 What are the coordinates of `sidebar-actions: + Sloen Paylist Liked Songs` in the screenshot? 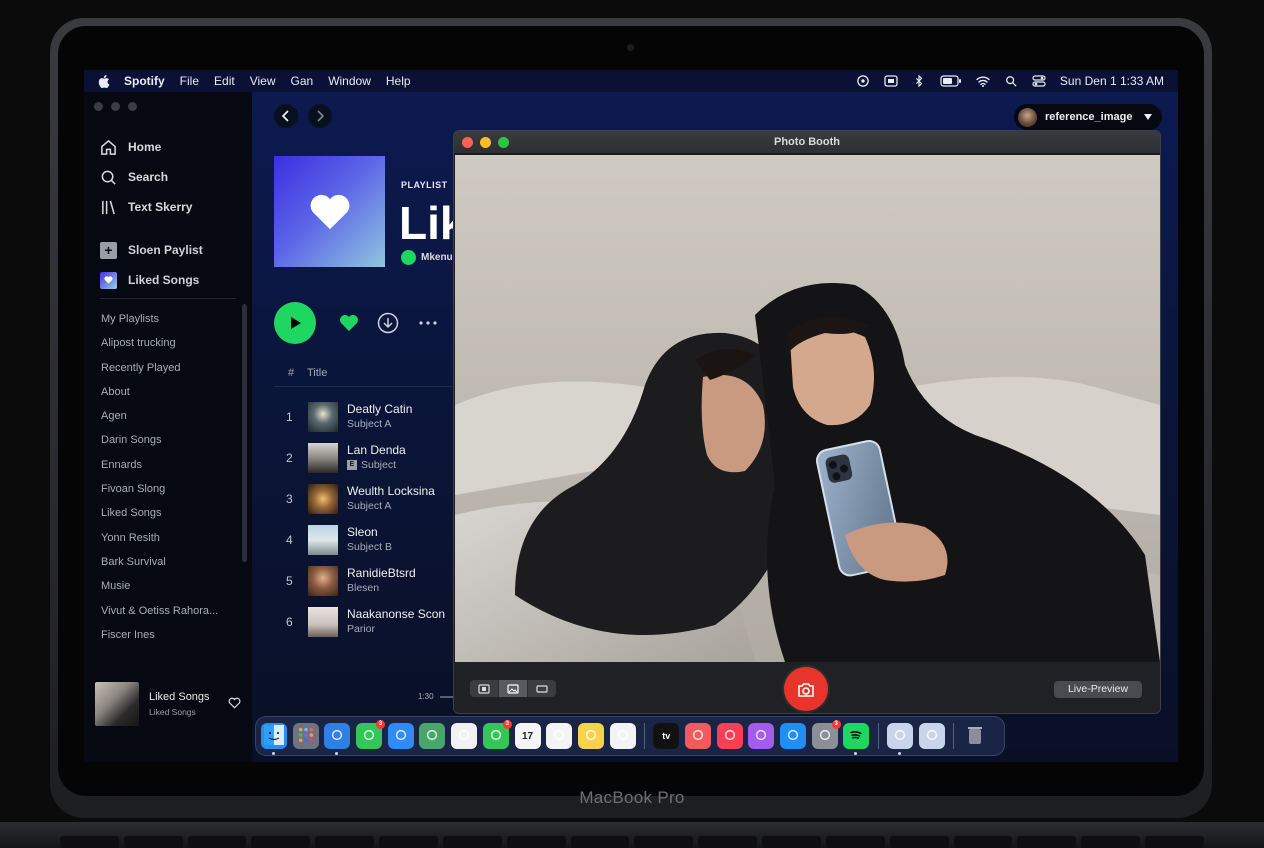 It's located at (151, 265).